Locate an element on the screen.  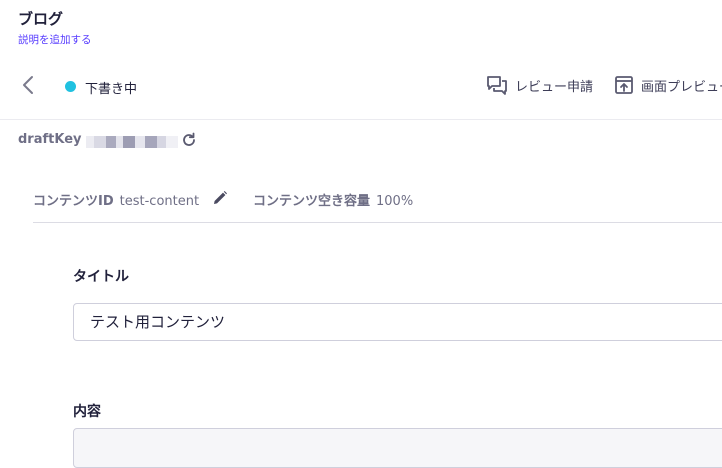
open-external-icon is located at coordinates (624, 85).